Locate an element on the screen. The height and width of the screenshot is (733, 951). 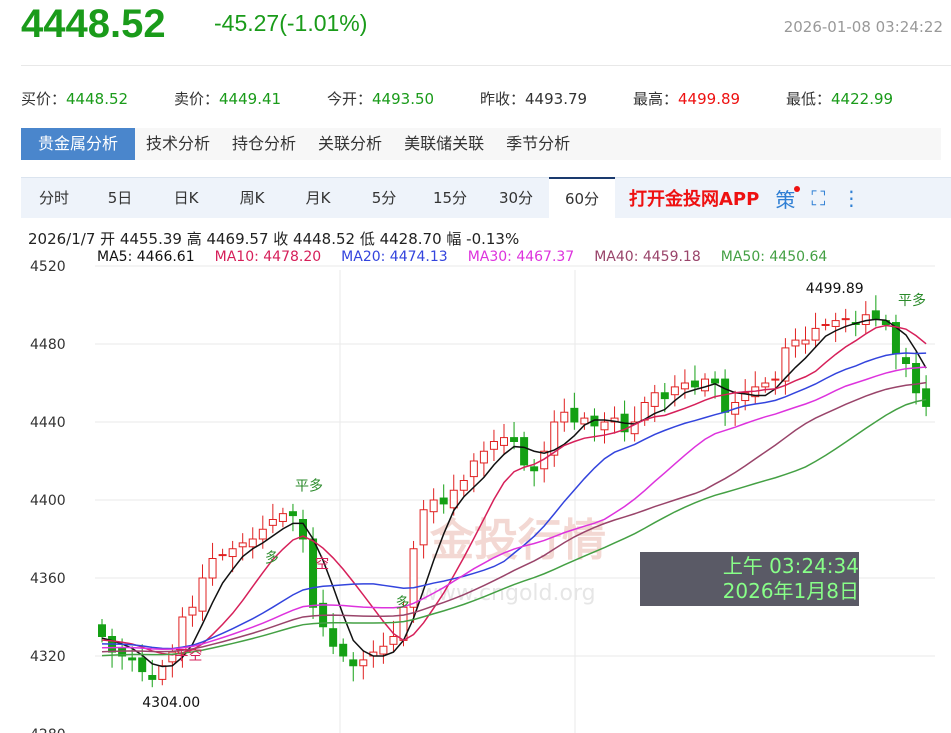
y-tick-label: 4440 is located at coordinates (48, 423).